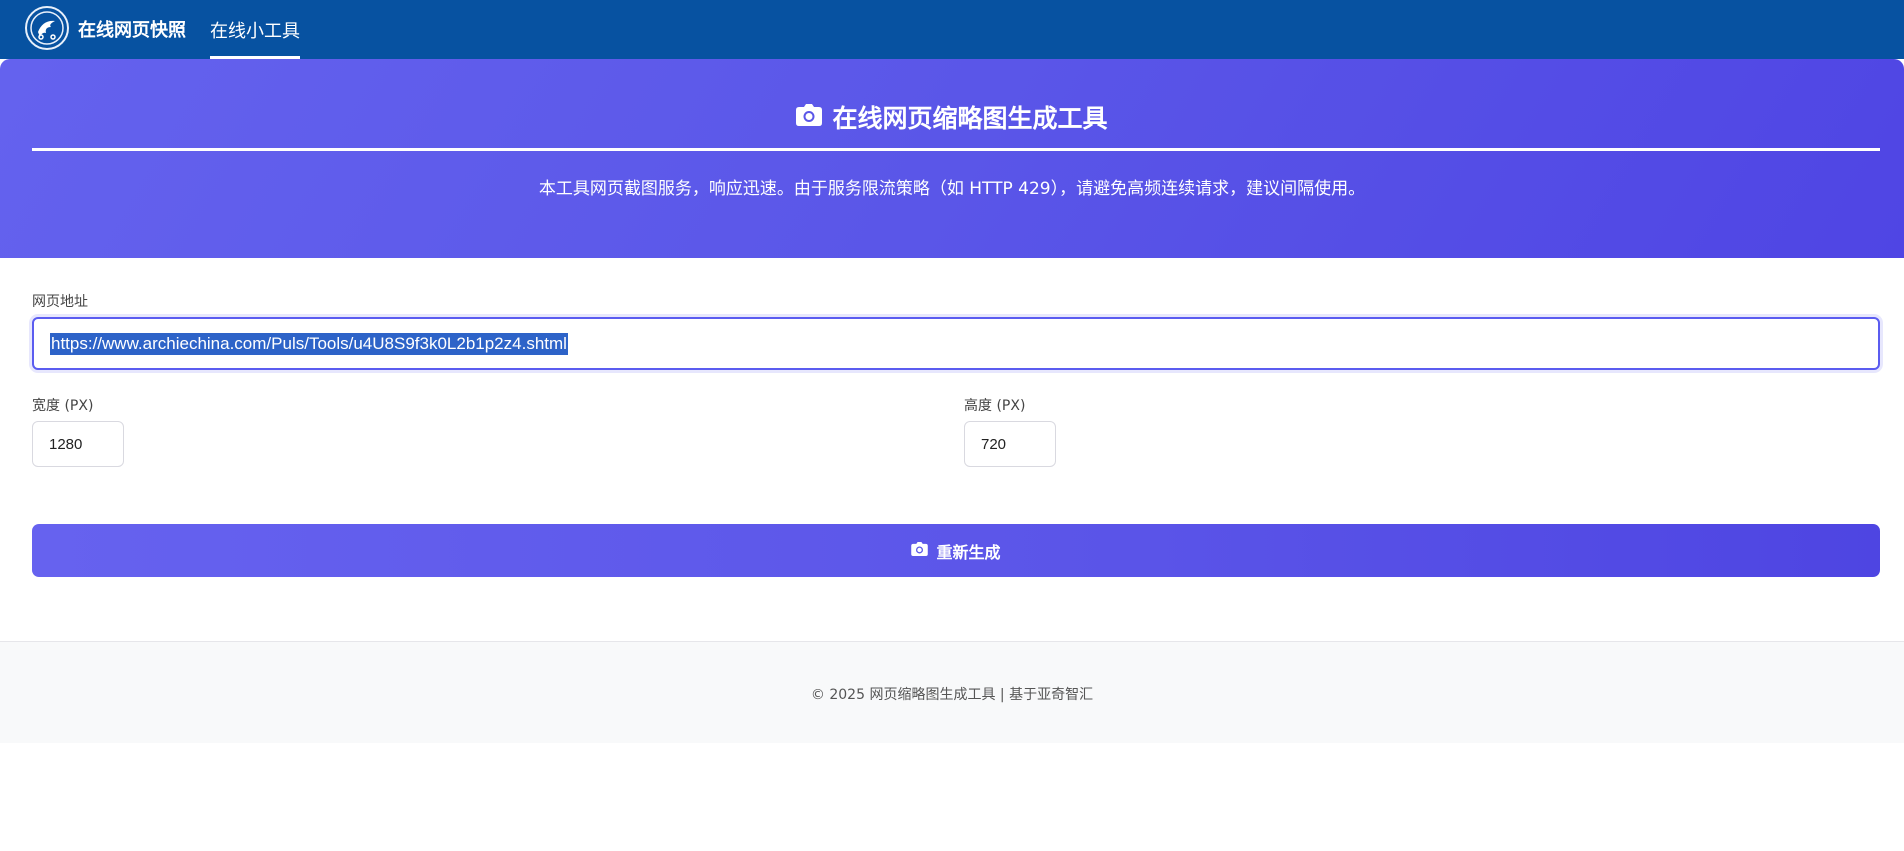  What do you see at coordinates (968, 552) in the screenshot?
I see `regenerate-button-label: 重新生成` at bounding box center [968, 552].